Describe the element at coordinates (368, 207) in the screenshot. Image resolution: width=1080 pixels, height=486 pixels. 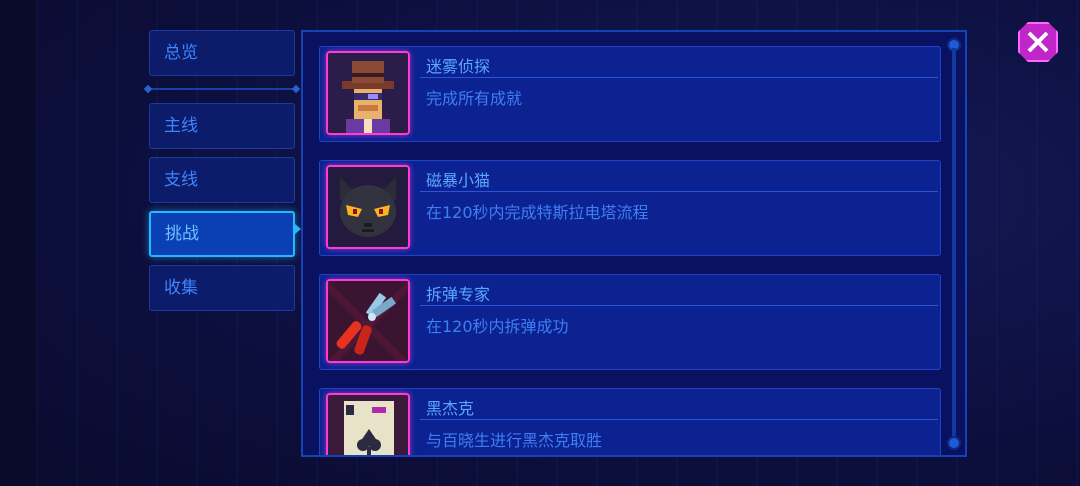
I see `black-cat-icon` at that location.